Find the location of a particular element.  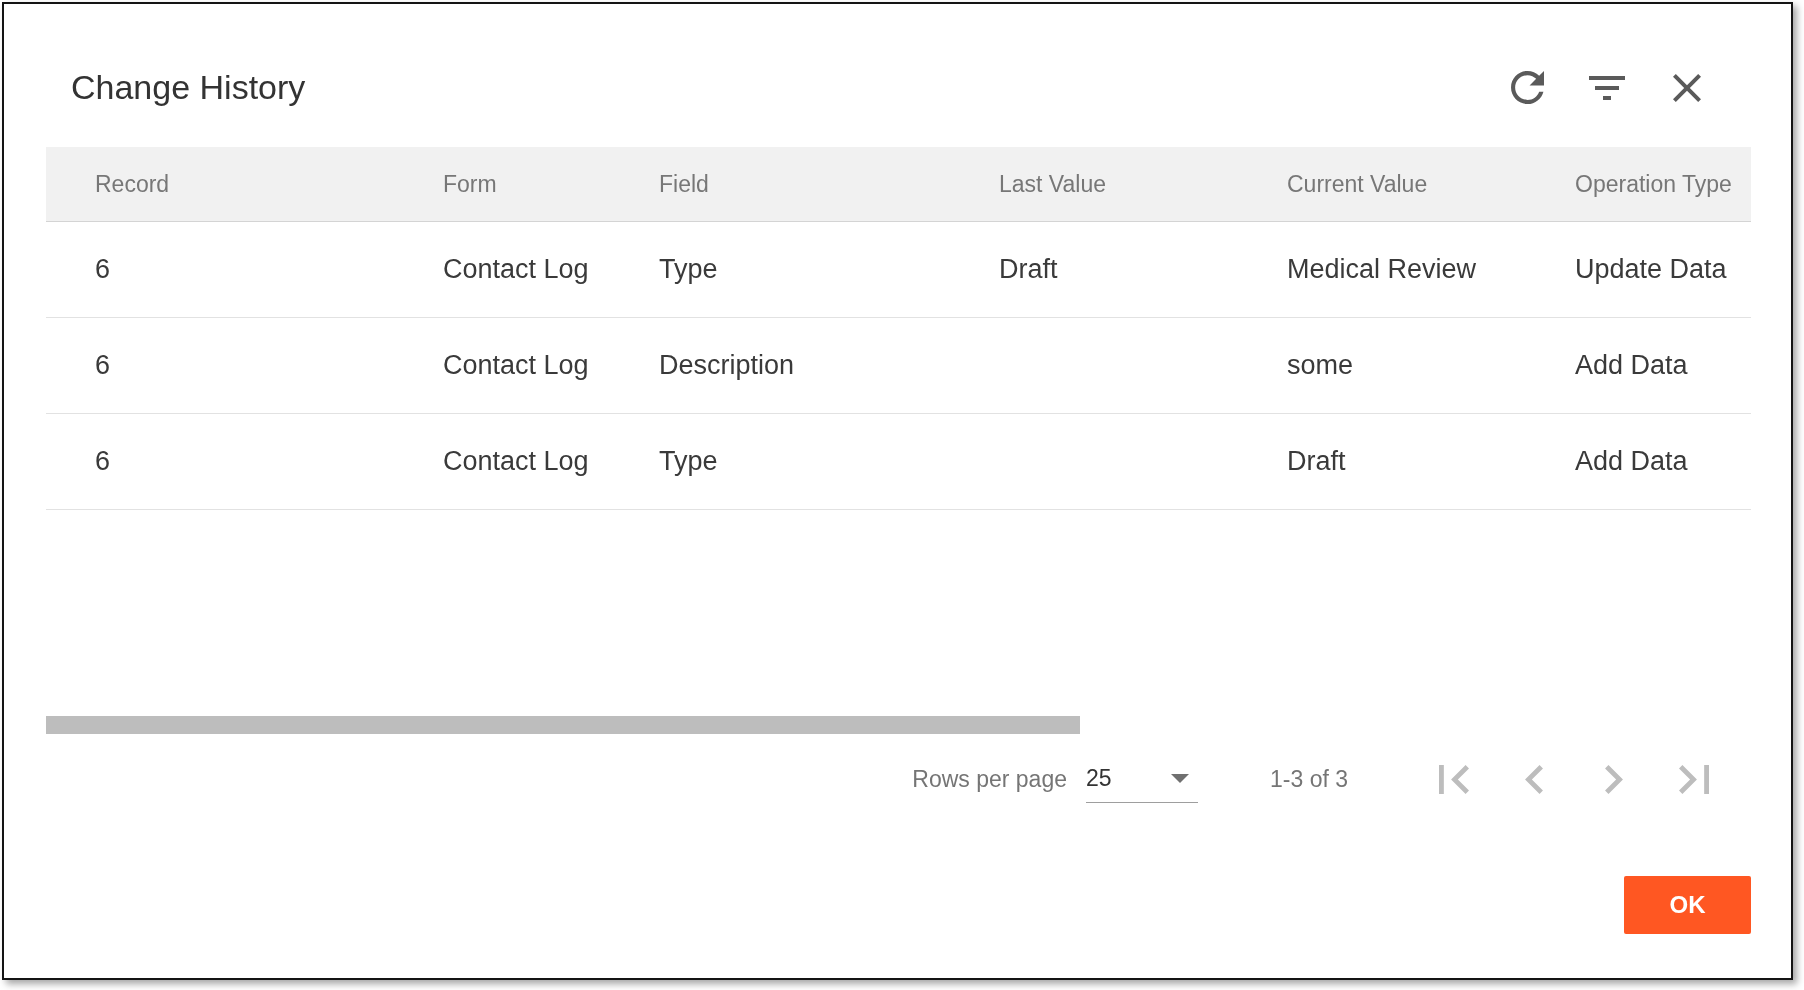

close-icon is located at coordinates (1687, 87).